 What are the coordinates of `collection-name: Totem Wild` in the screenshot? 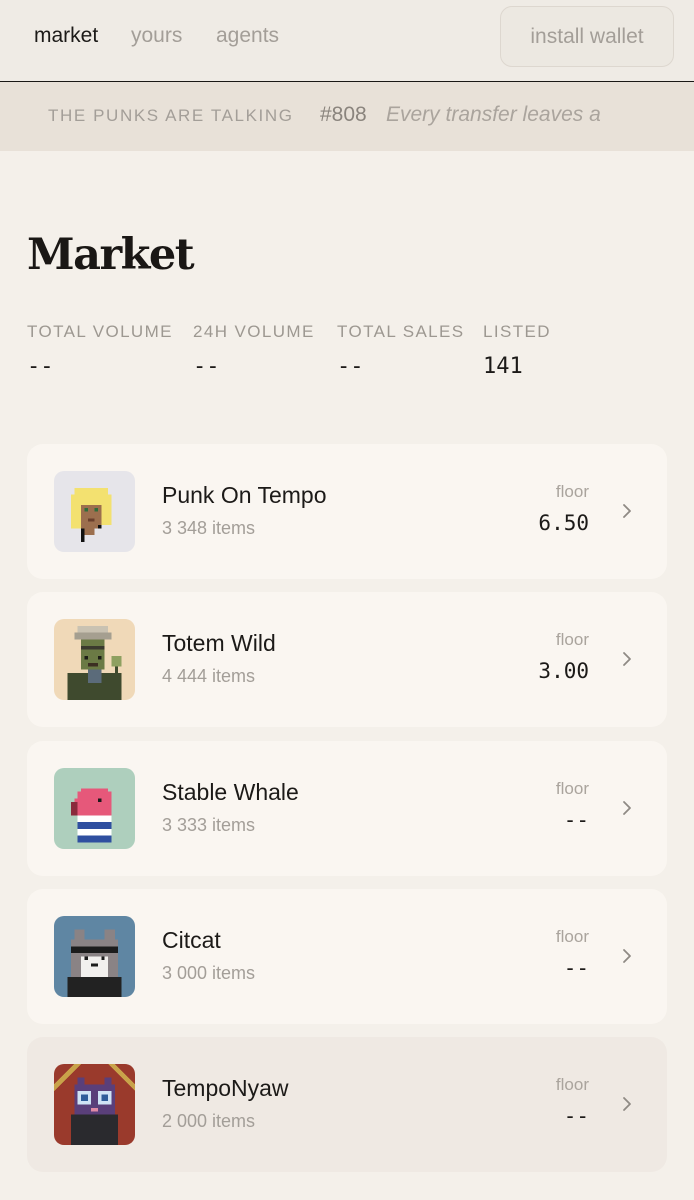 It's located at (219, 643).